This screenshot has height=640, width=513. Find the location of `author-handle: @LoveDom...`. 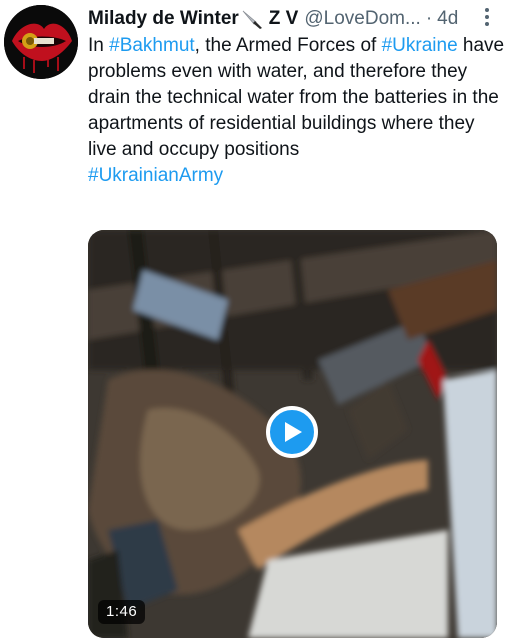

author-handle: @LoveDom... is located at coordinates (362, 19).